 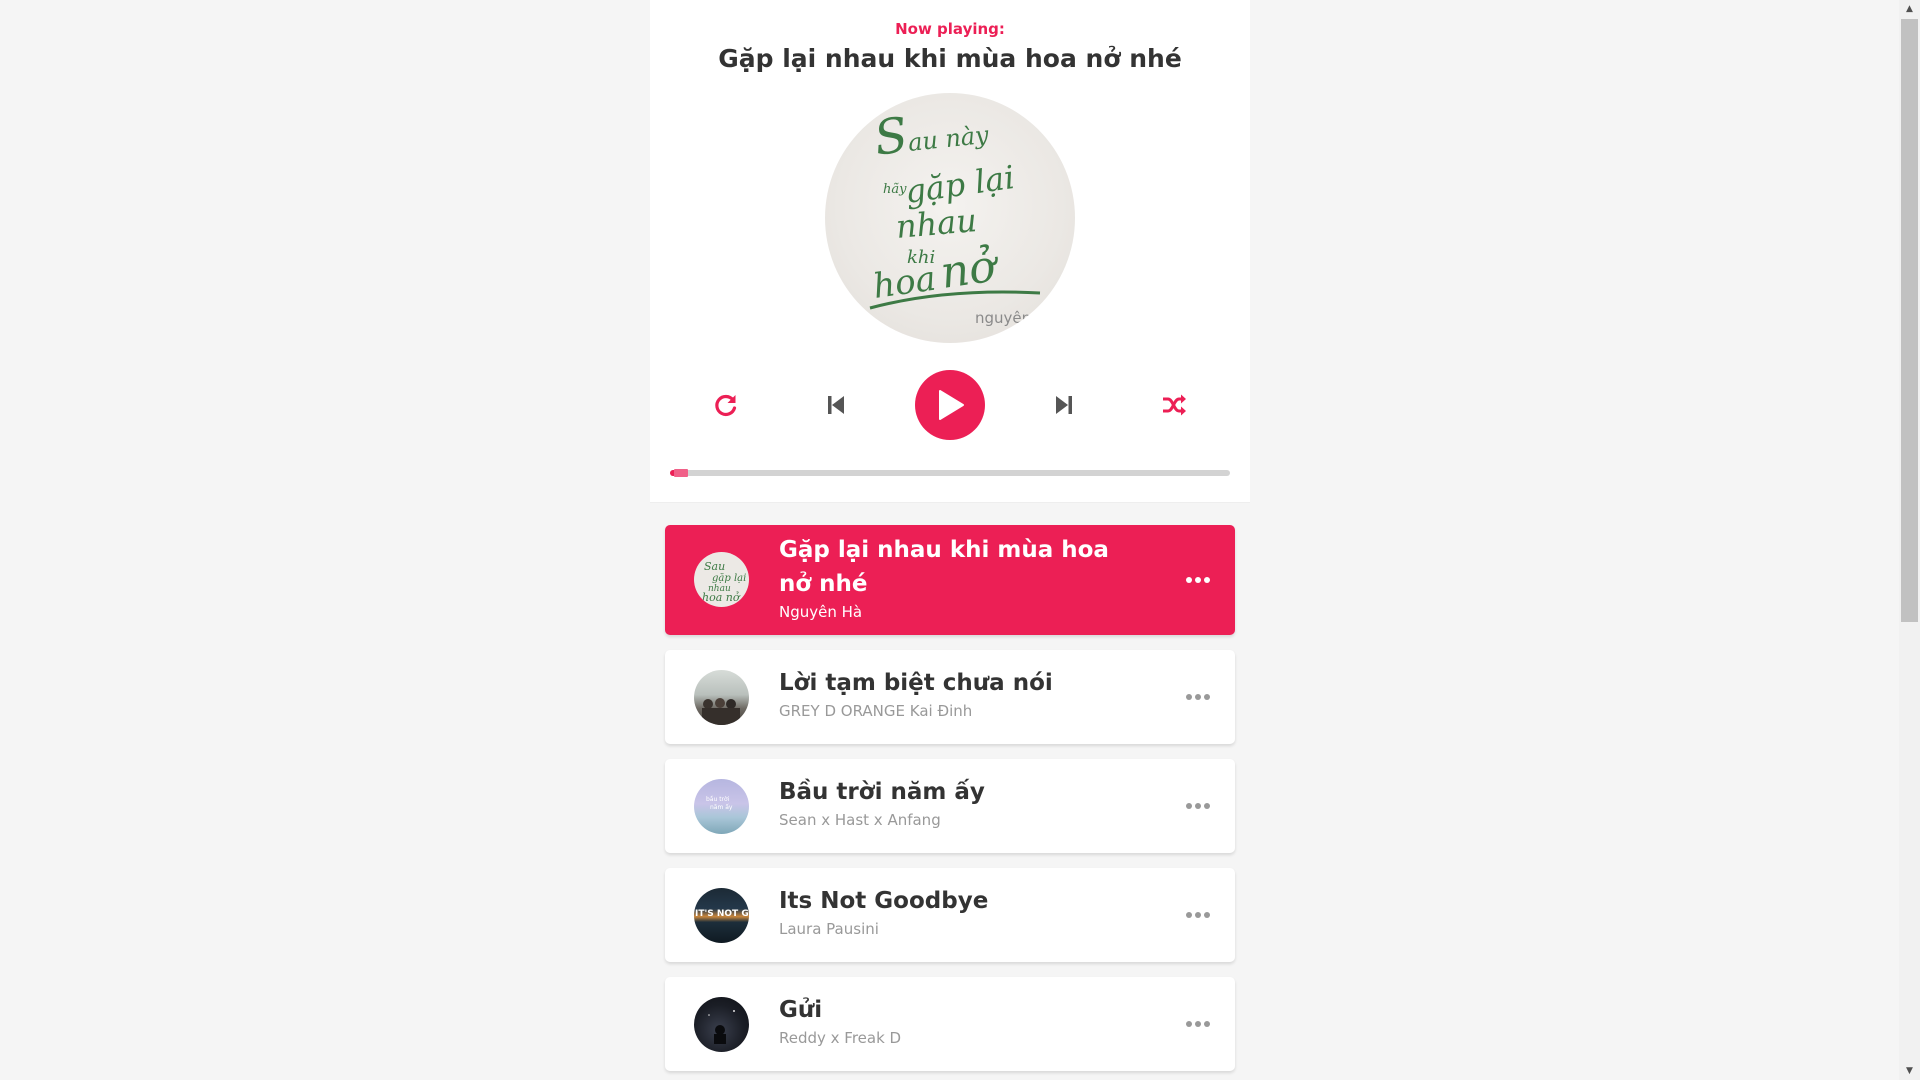 I want to click on song-author: Nguyên Hà, so click(x=821, y=612).